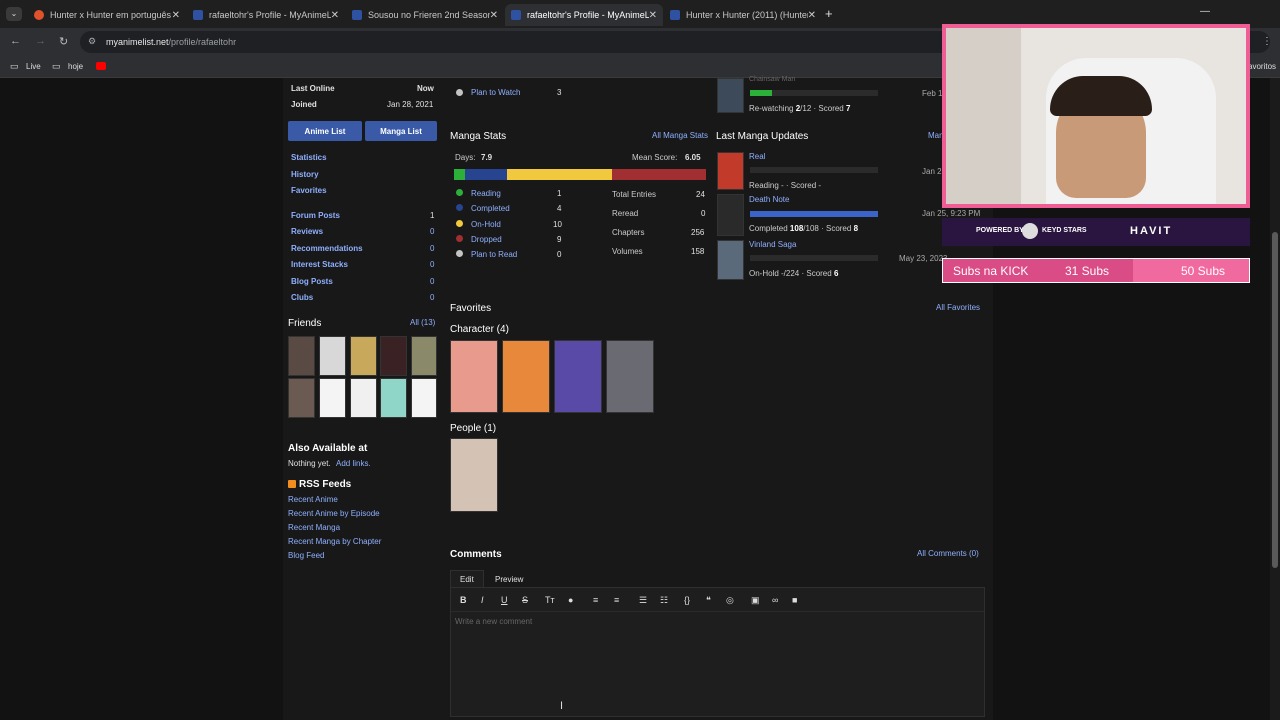  Describe the element at coordinates (708, 600) in the screenshot. I see `quote-icon: ❝` at that location.